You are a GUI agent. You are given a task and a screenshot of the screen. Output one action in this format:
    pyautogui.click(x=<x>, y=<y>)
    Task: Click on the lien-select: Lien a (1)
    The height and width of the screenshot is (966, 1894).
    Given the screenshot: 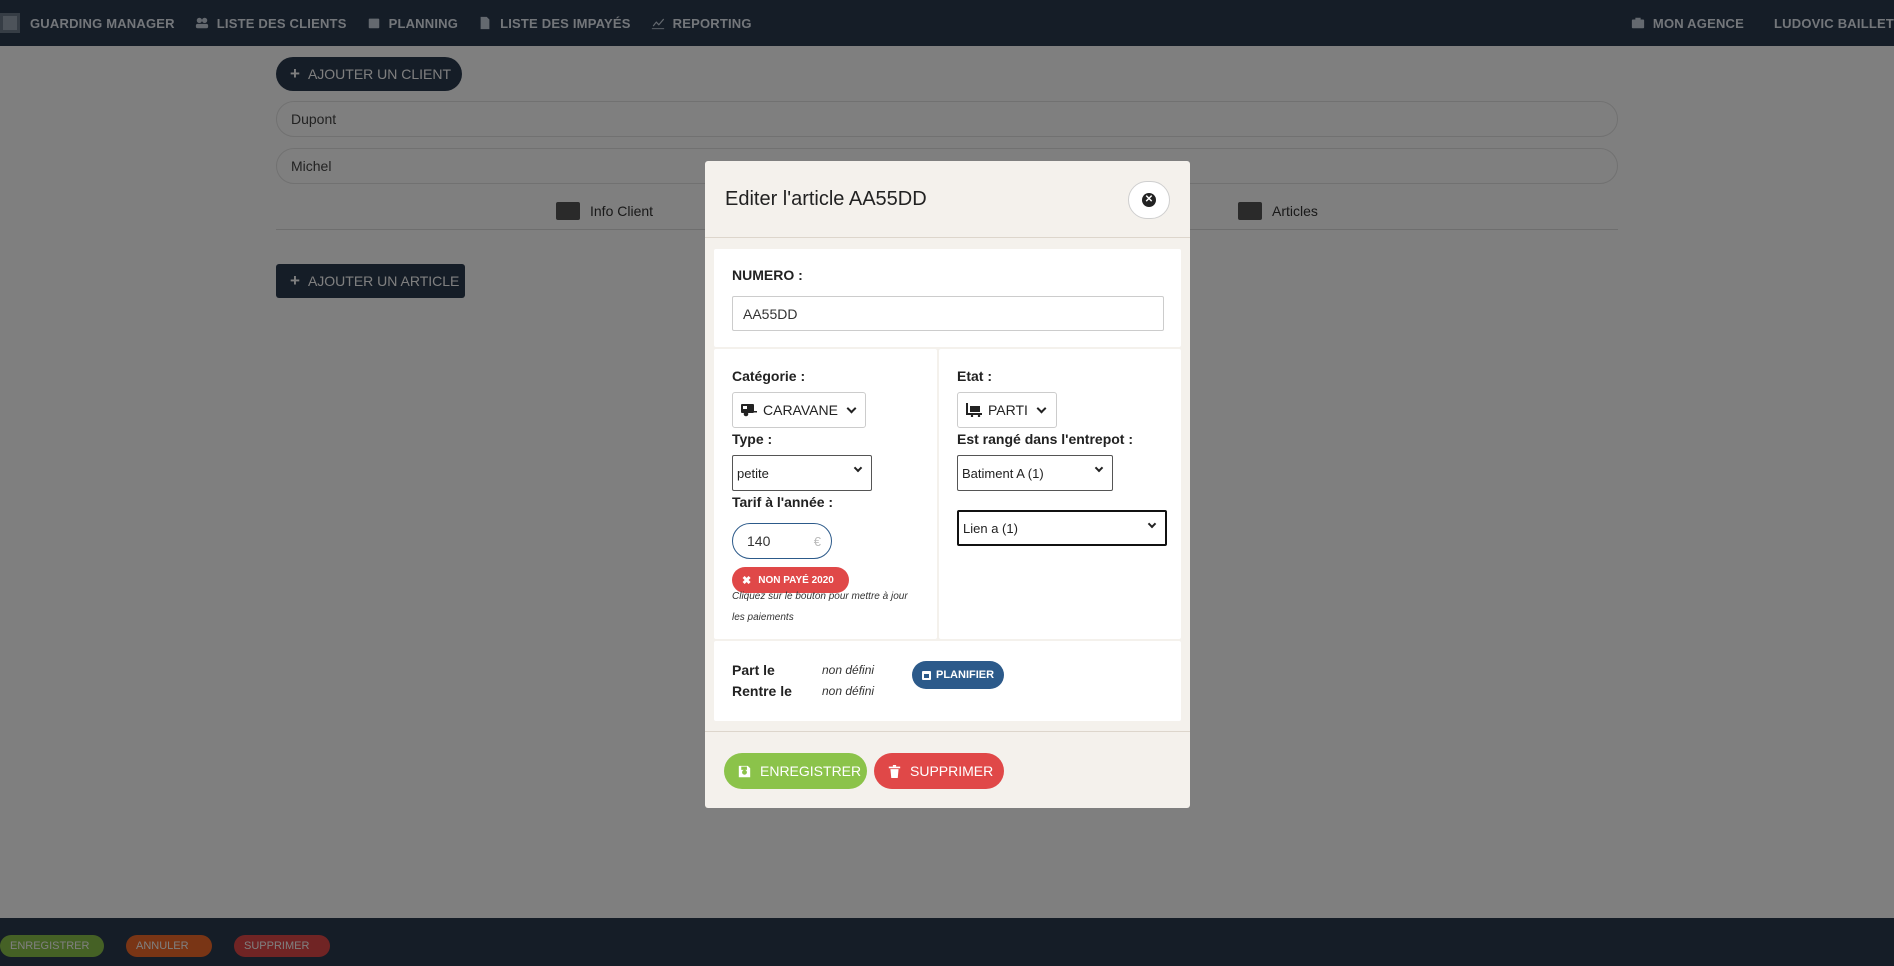 What is the action you would take?
    pyautogui.click(x=1062, y=528)
    